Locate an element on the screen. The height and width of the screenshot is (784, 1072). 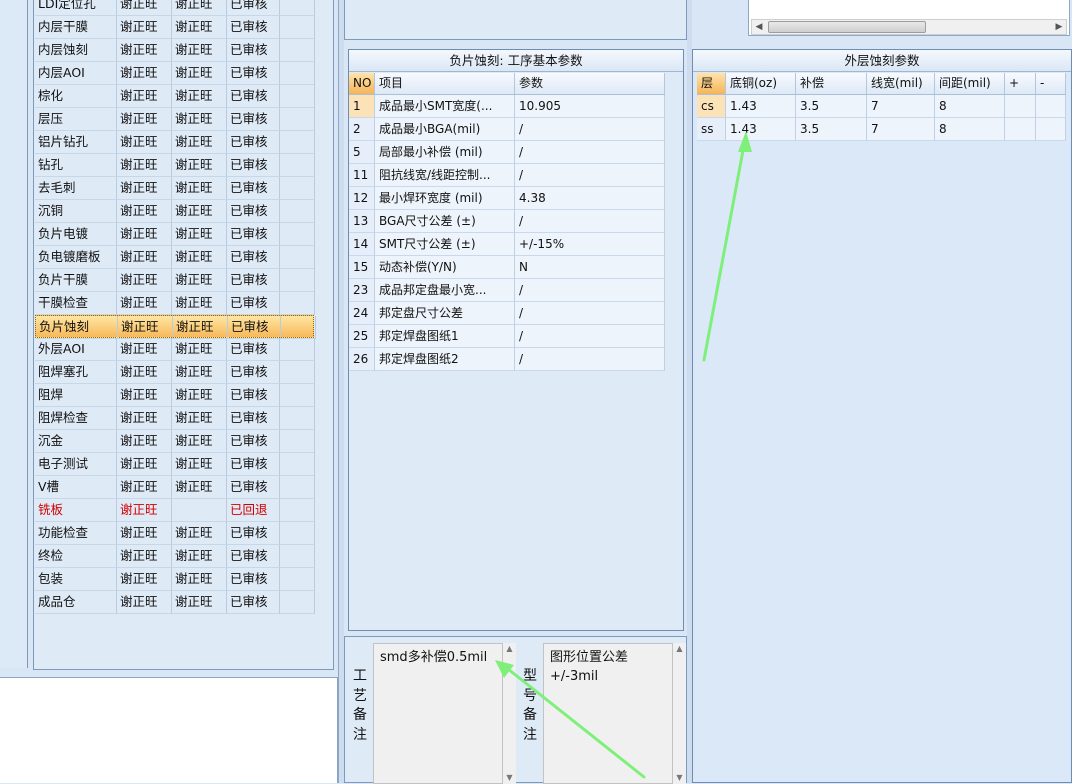
process-row: 成品仓 谢正旺 谢正旺 已审核 is located at coordinates (175, 602).